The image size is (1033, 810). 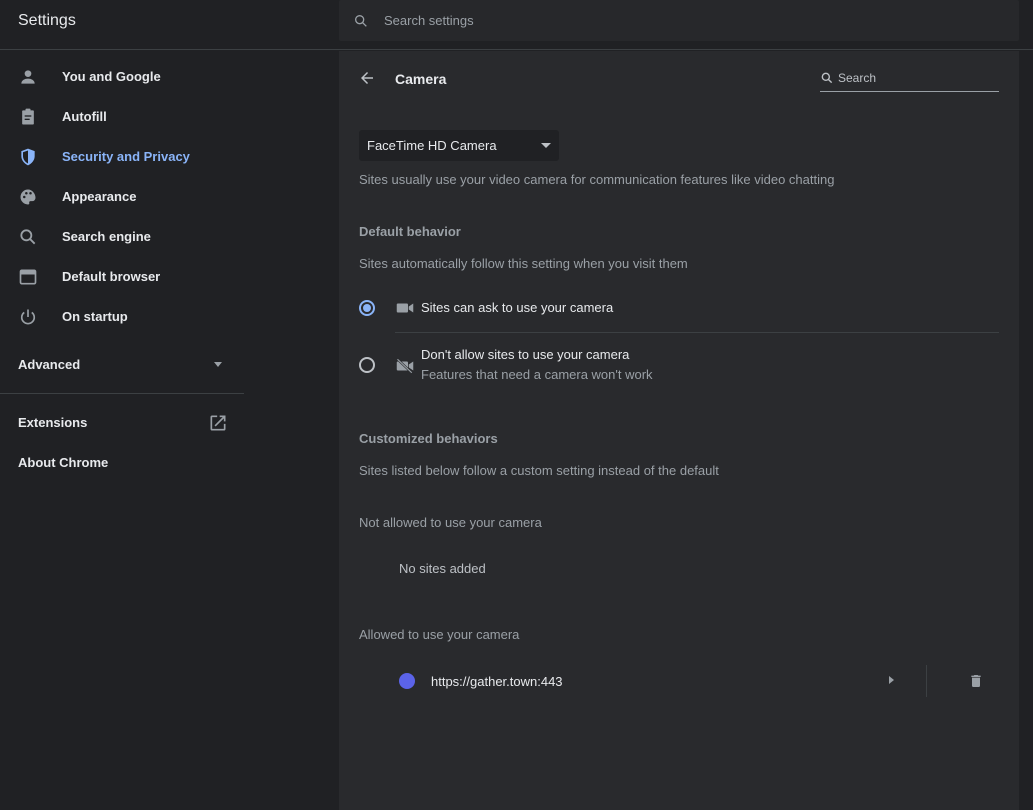 What do you see at coordinates (28, 277) in the screenshot?
I see `browser-window-icon` at bounding box center [28, 277].